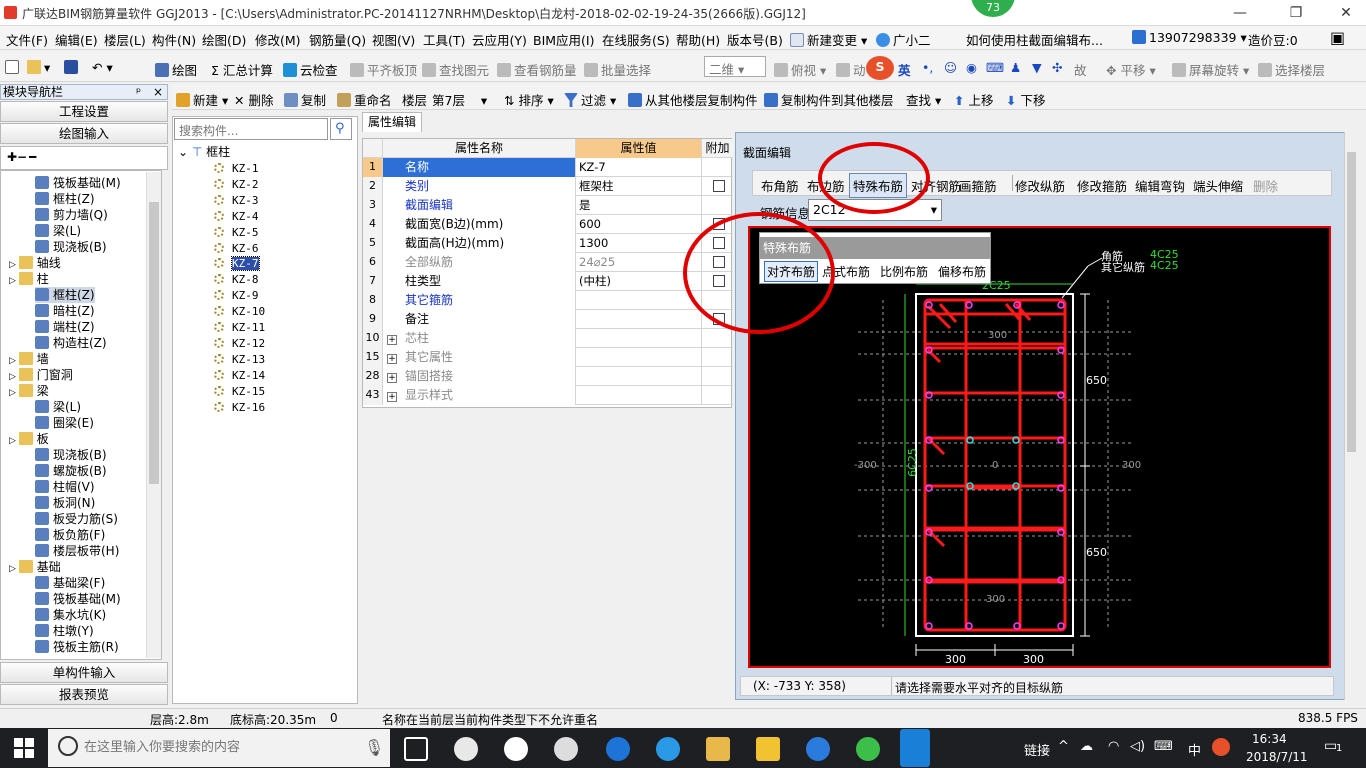  What do you see at coordinates (416, 749) in the screenshot?
I see `task-view-icon` at bounding box center [416, 749].